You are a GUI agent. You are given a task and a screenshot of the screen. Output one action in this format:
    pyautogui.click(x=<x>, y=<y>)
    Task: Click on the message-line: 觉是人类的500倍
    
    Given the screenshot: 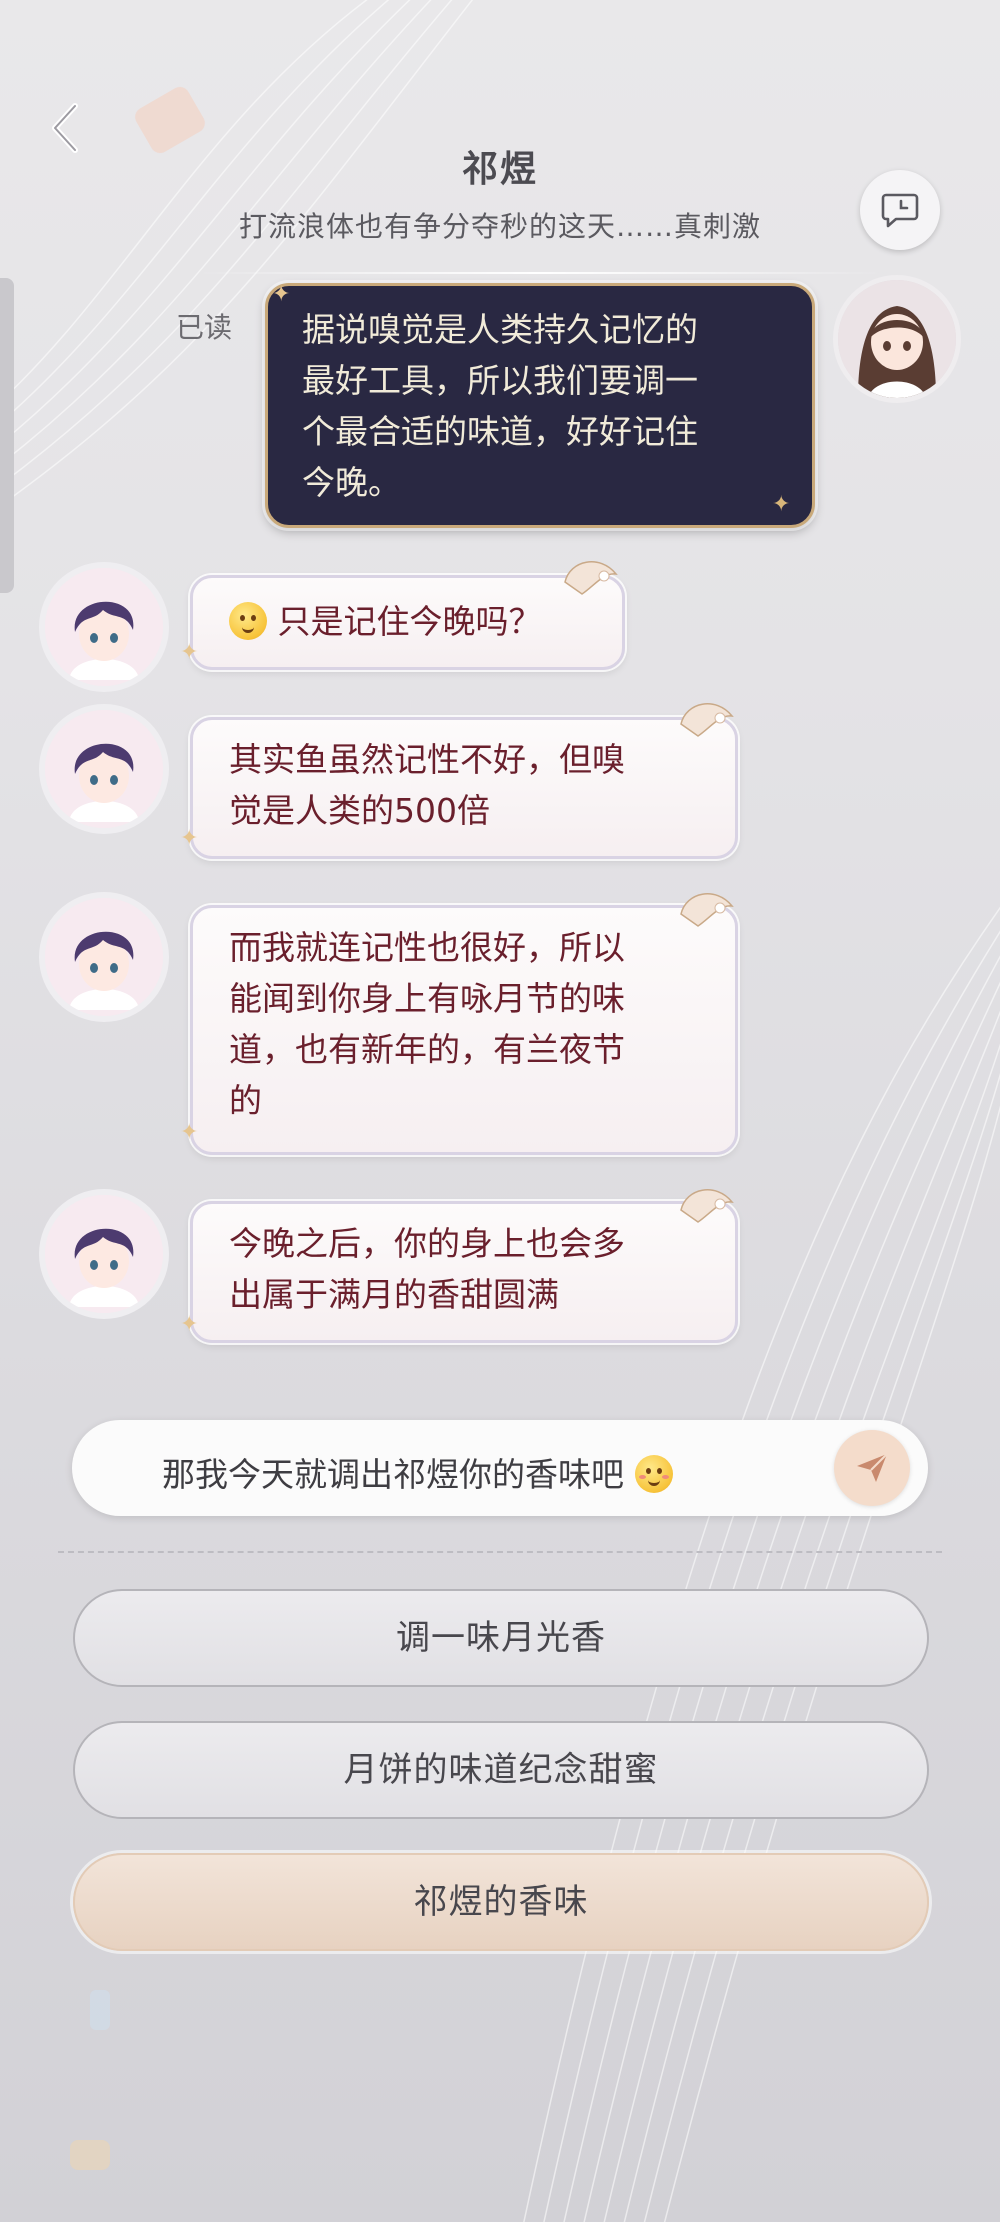 What is the action you would take?
    pyautogui.click(x=359, y=810)
    